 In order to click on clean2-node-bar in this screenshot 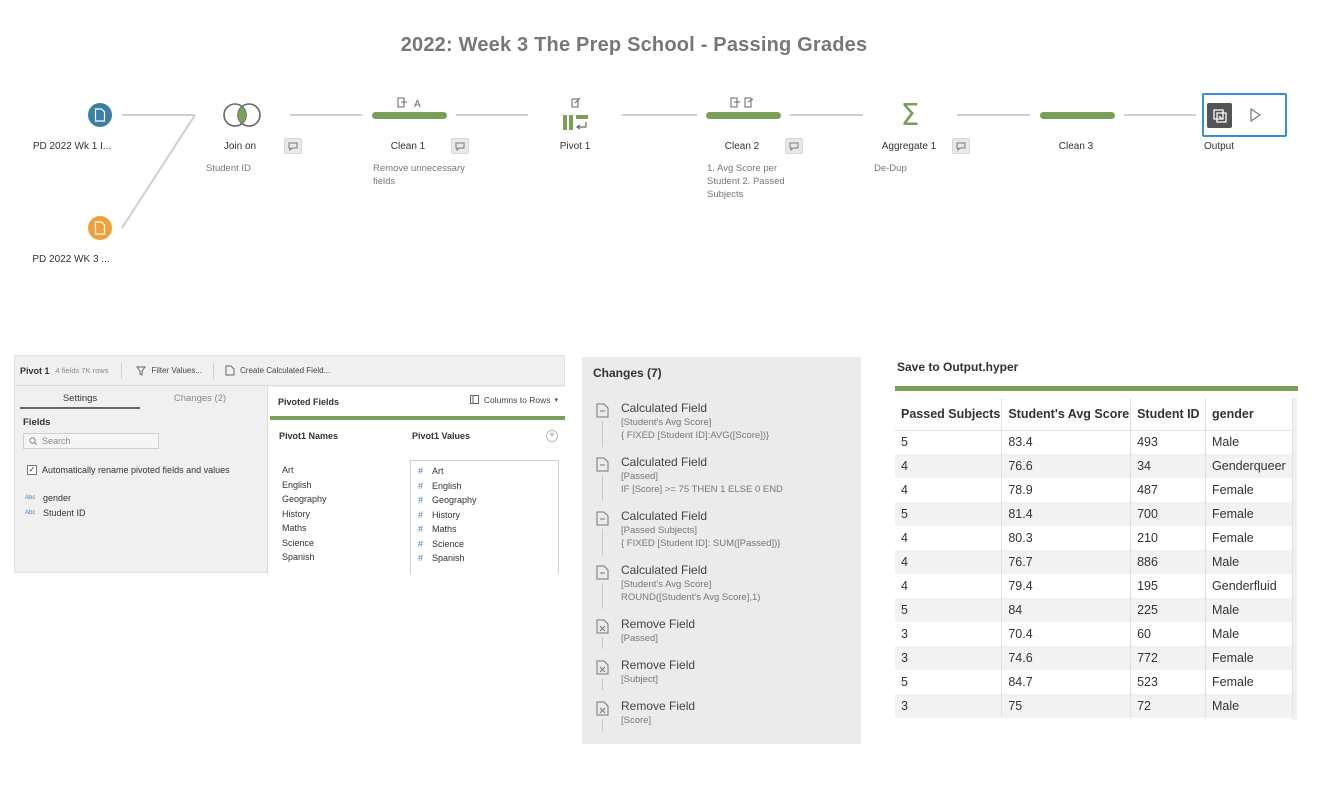, I will do `click(743, 115)`.